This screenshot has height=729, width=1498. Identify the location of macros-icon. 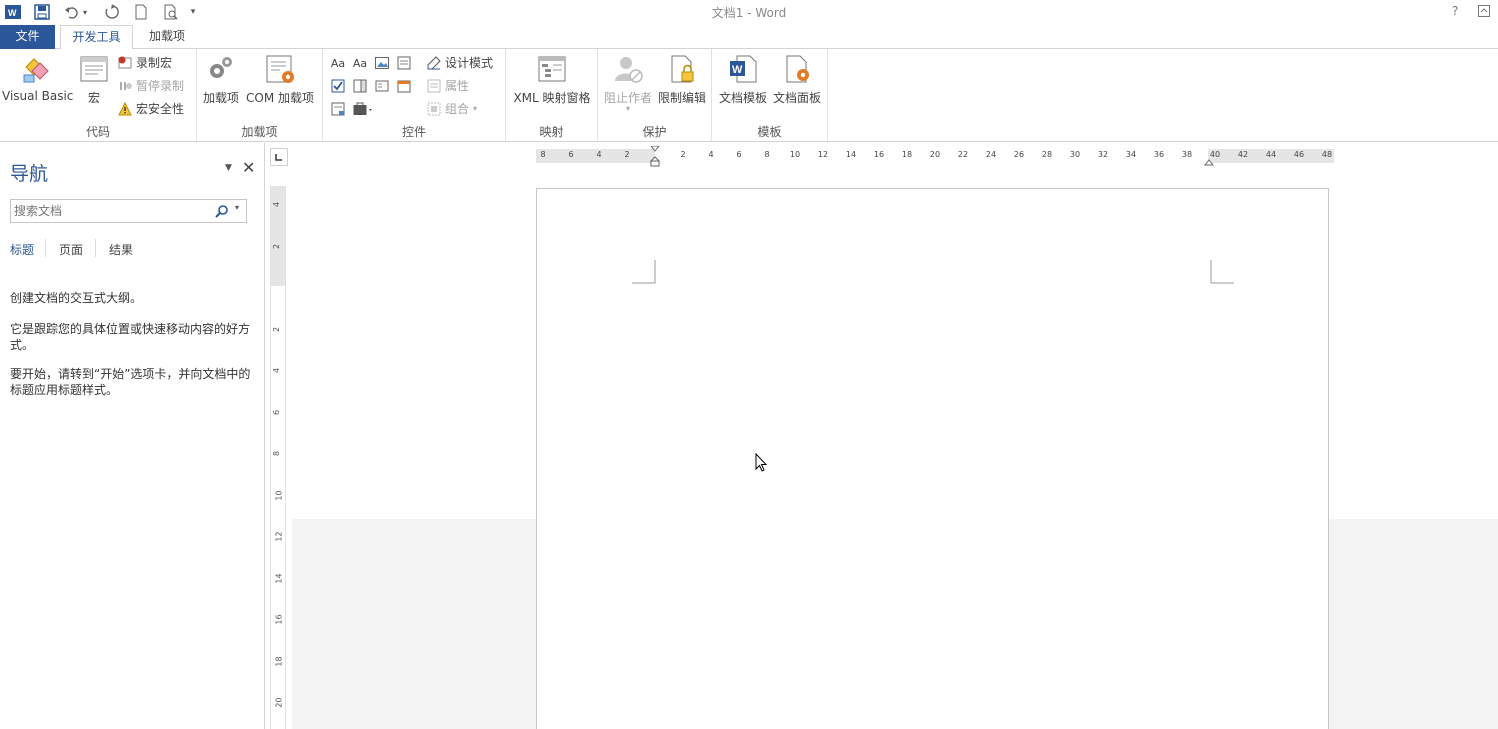
(94, 69).